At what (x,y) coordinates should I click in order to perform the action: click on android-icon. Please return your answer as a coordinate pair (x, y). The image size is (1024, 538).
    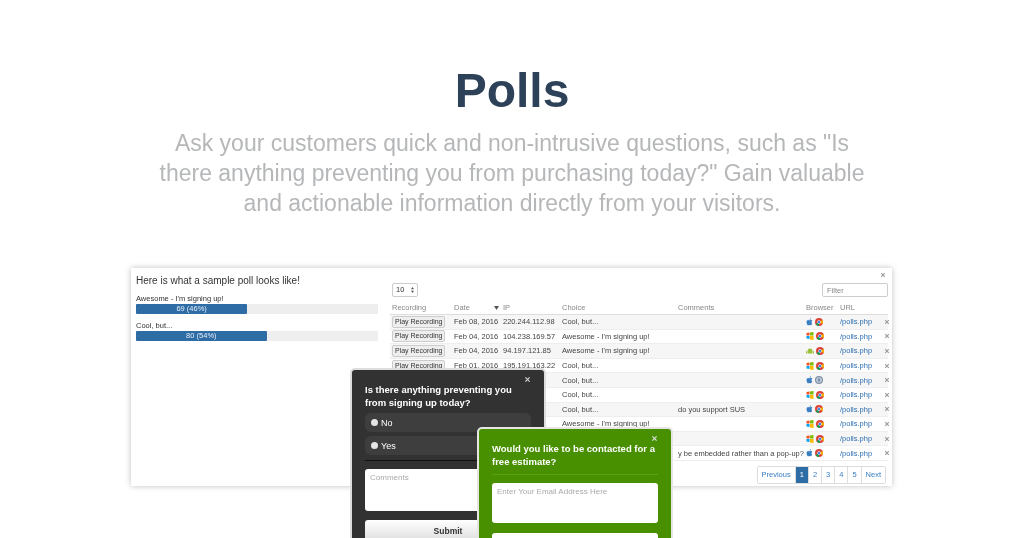
    Looking at the image, I should click on (810, 351).